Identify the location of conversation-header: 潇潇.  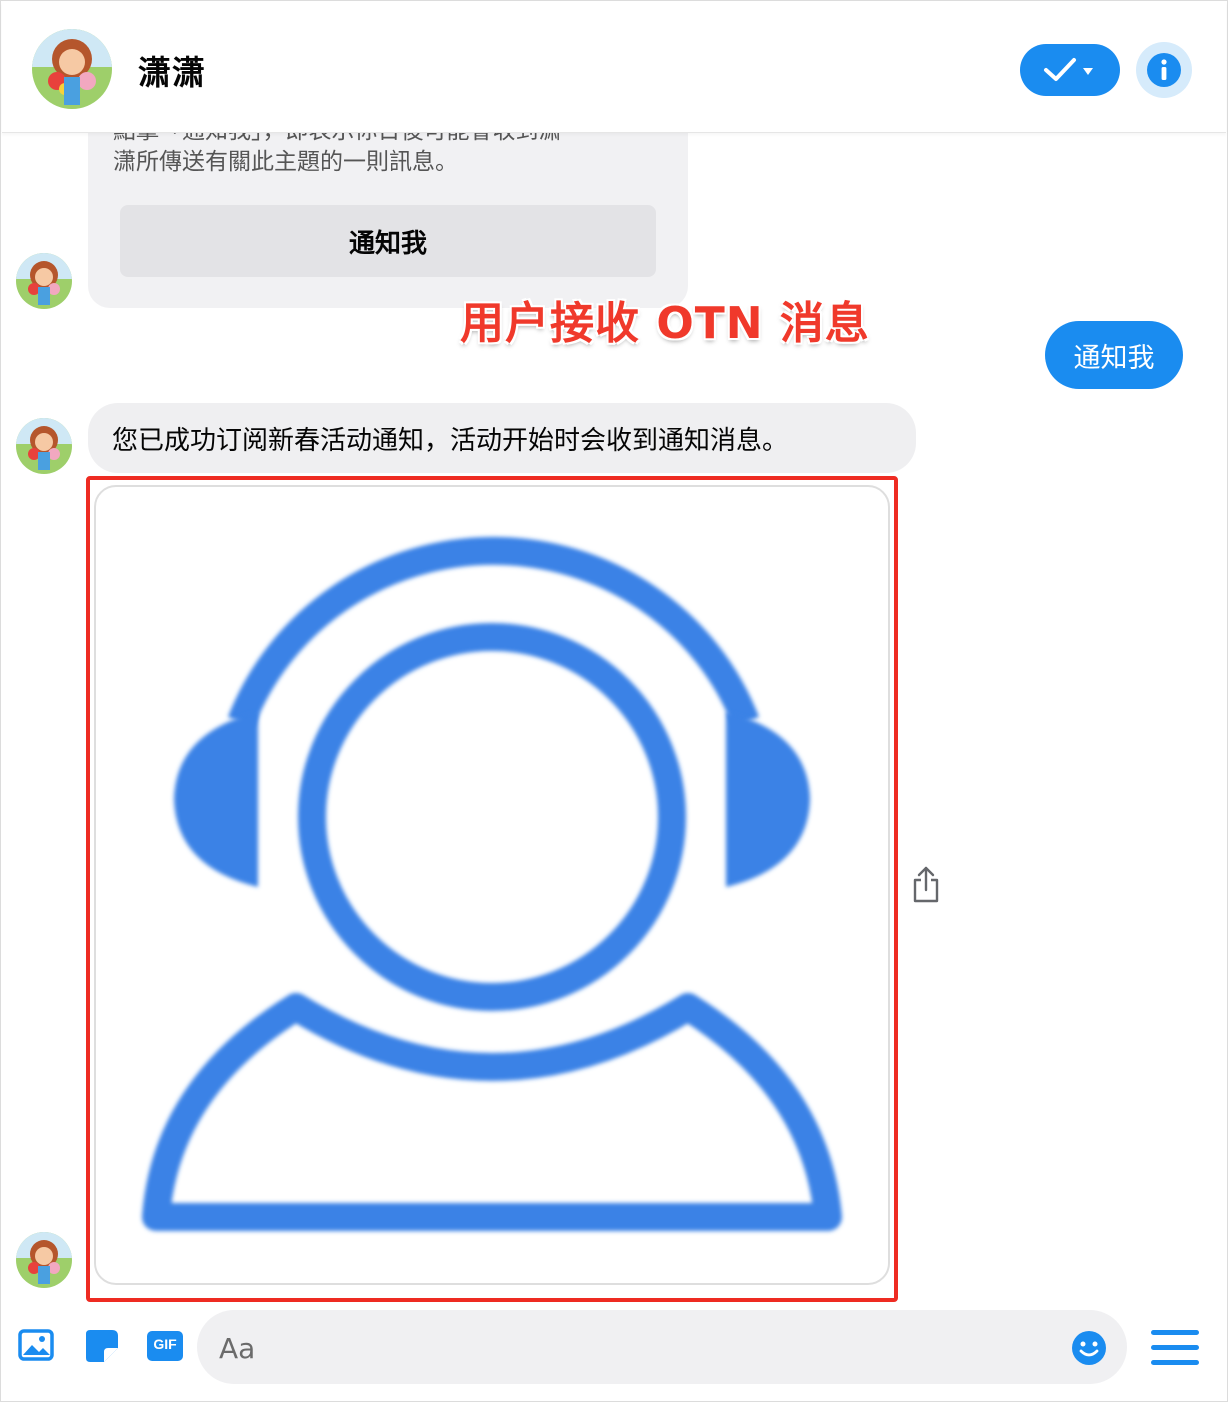
(614, 67).